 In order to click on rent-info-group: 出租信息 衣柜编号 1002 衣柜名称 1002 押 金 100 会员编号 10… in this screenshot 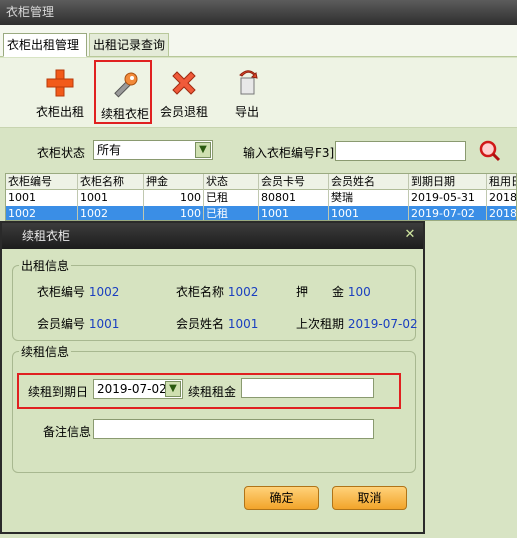, I will do `click(215, 299)`.